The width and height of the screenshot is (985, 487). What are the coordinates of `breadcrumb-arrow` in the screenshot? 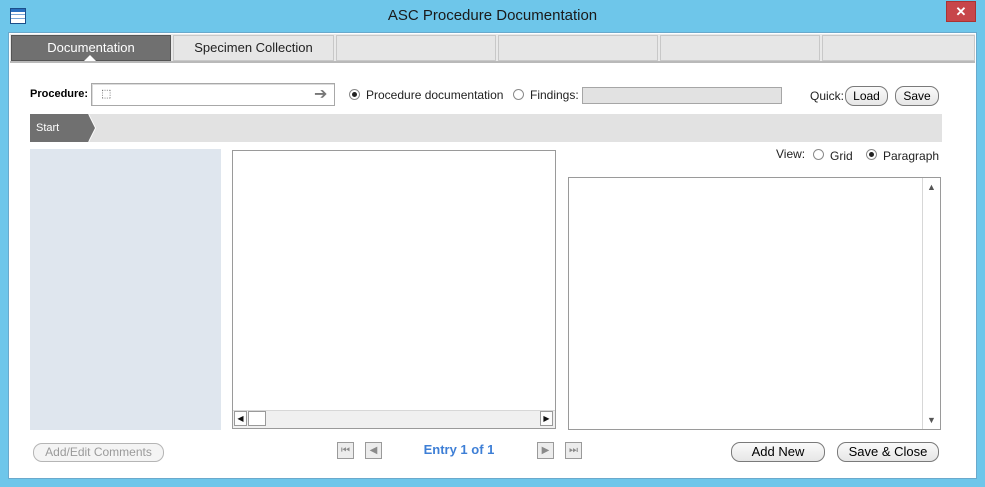 It's located at (91, 128).